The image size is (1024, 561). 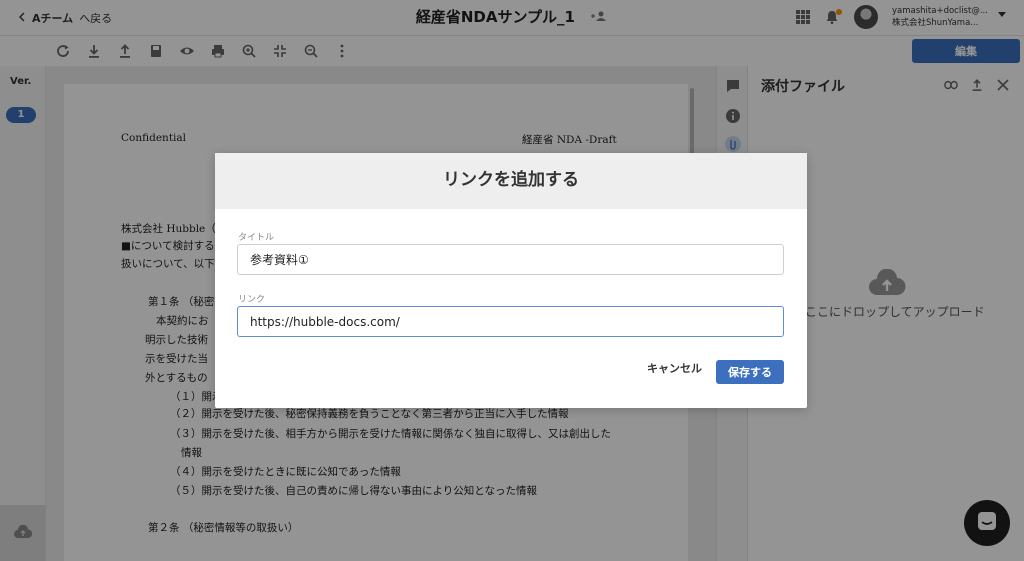 What do you see at coordinates (256, 238) in the screenshot?
I see `title-field-label: タイトル` at bounding box center [256, 238].